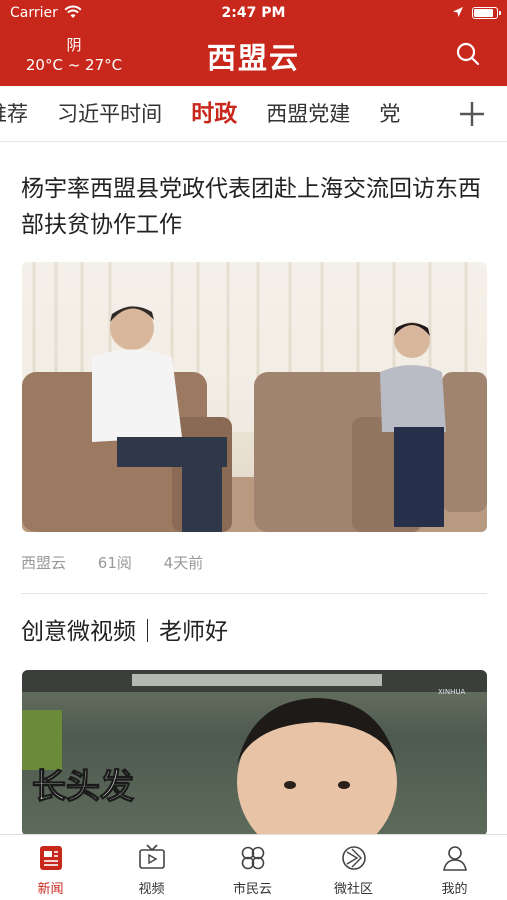  I want to click on nav-community-label: 微社区, so click(353, 889).